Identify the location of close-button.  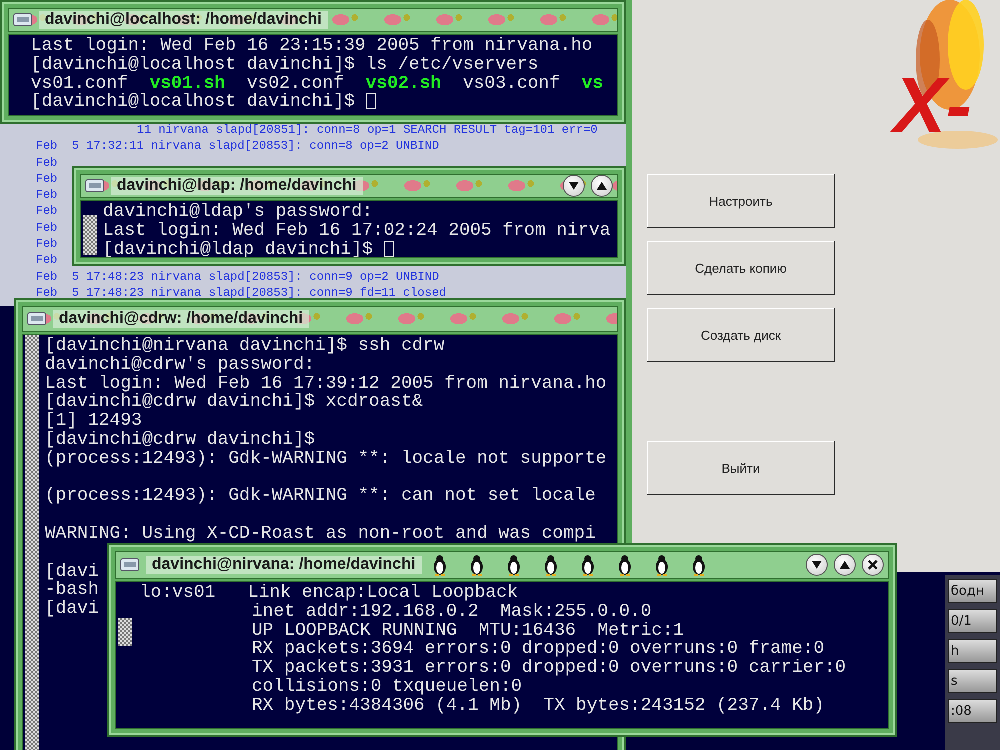
(873, 565).